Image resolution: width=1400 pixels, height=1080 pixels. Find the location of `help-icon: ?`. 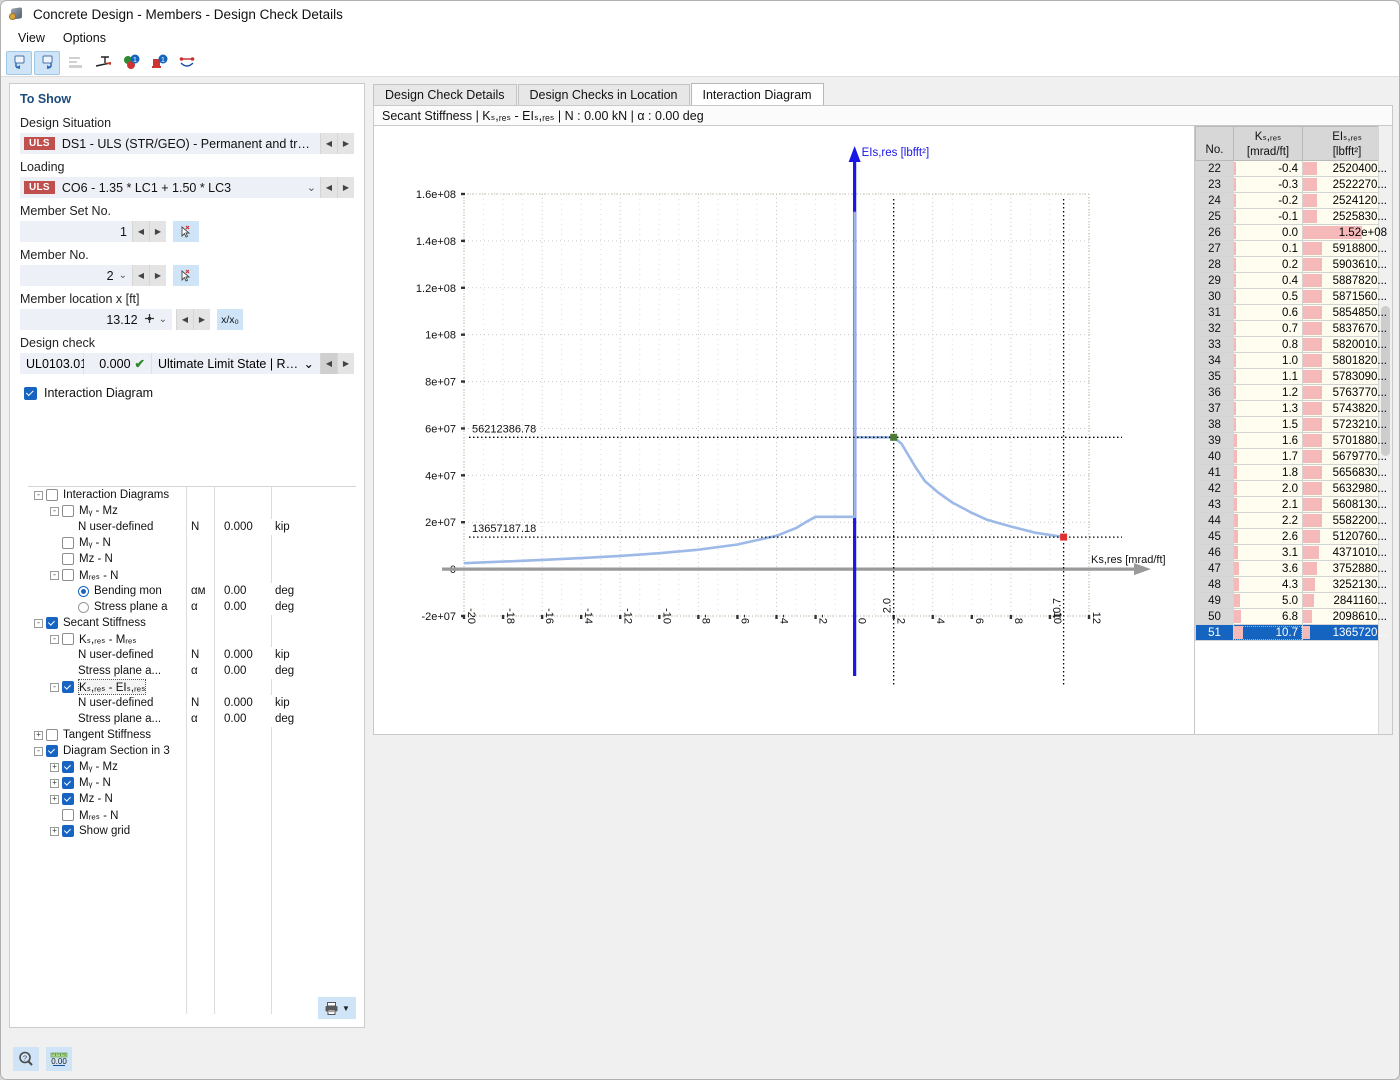

help-icon: ? is located at coordinates (26, 1059).